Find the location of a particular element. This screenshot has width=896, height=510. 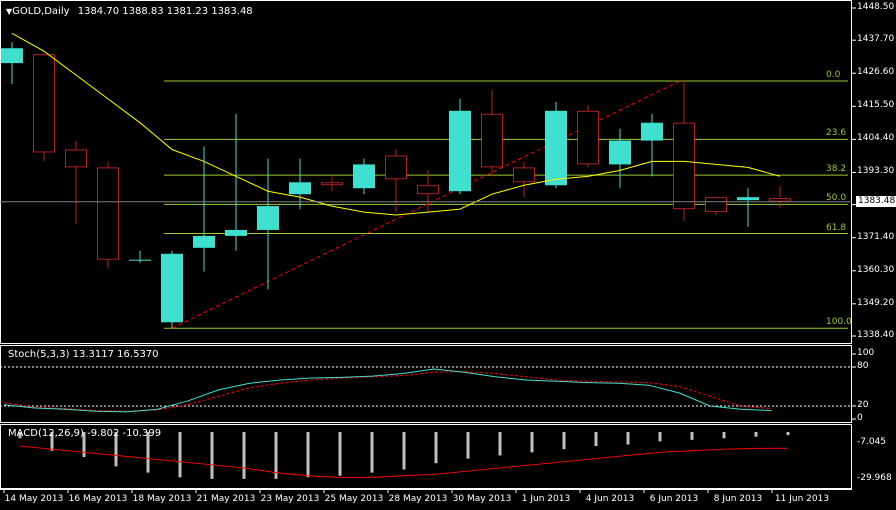

date-label: 1 Jun 2013 is located at coordinates (546, 499).